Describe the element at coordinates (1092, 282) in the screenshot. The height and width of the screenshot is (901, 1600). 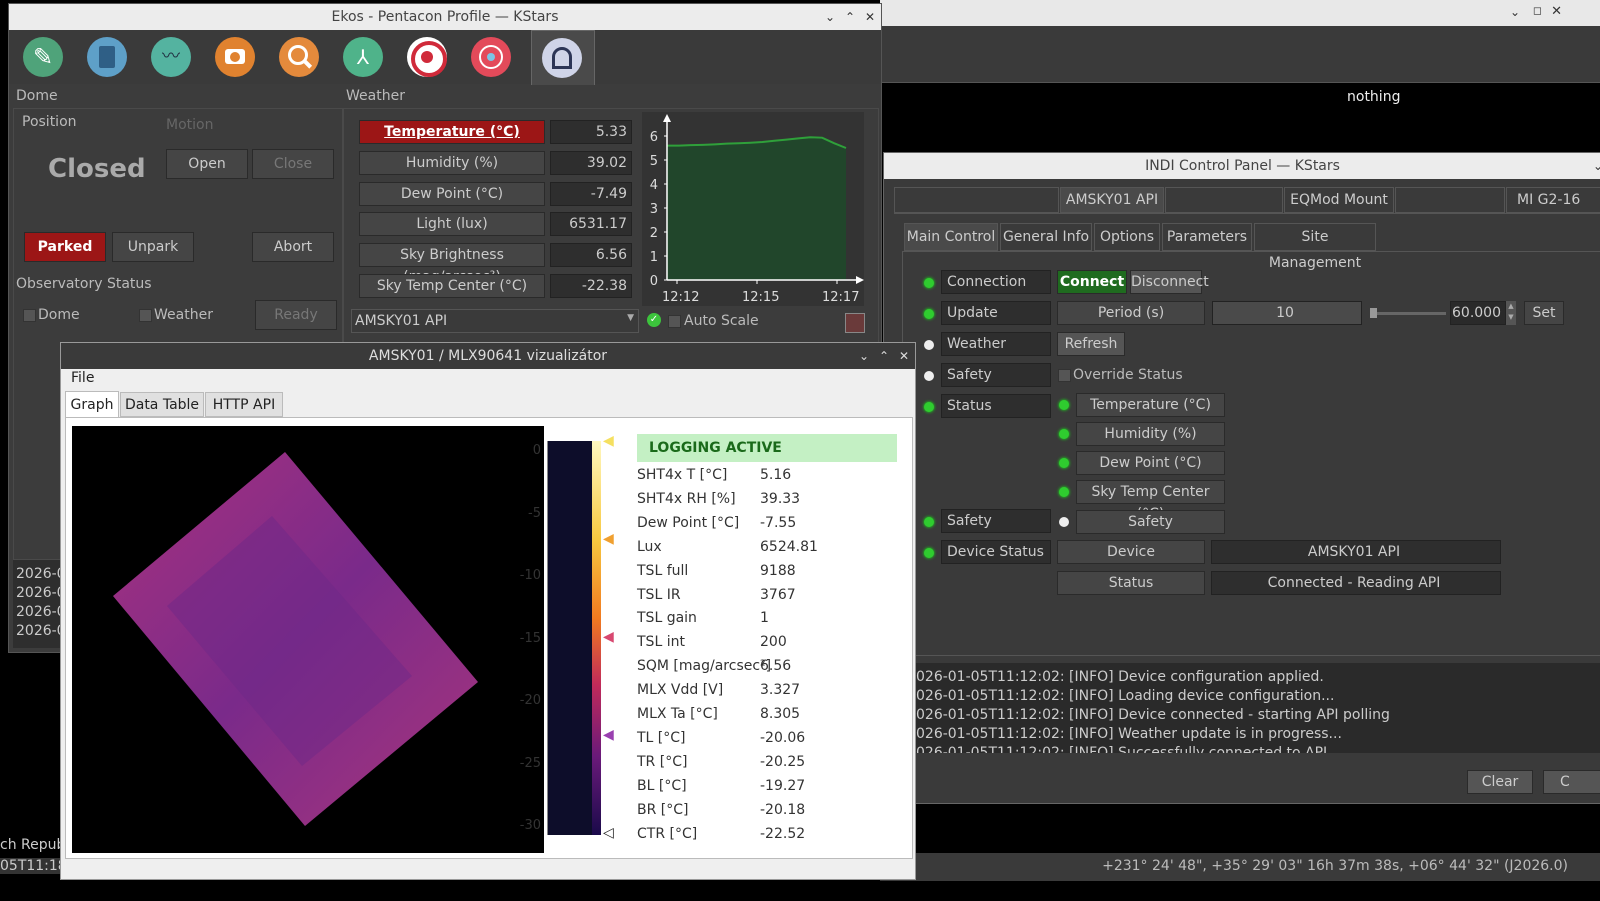
I see `connect-button: Connect` at that location.